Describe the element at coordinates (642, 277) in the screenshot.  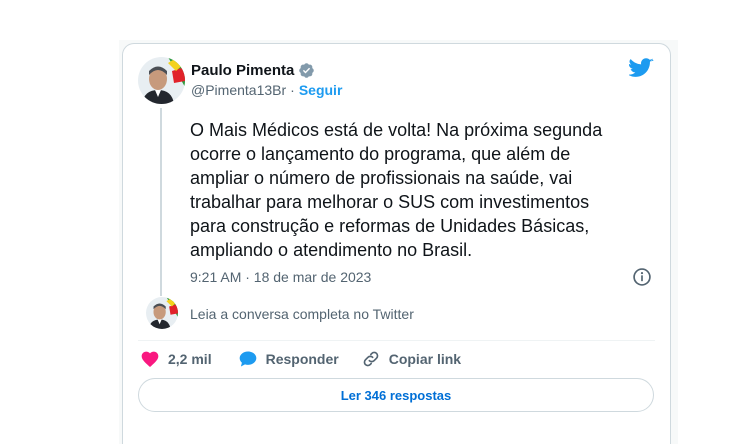
I see `info-icon` at that location.